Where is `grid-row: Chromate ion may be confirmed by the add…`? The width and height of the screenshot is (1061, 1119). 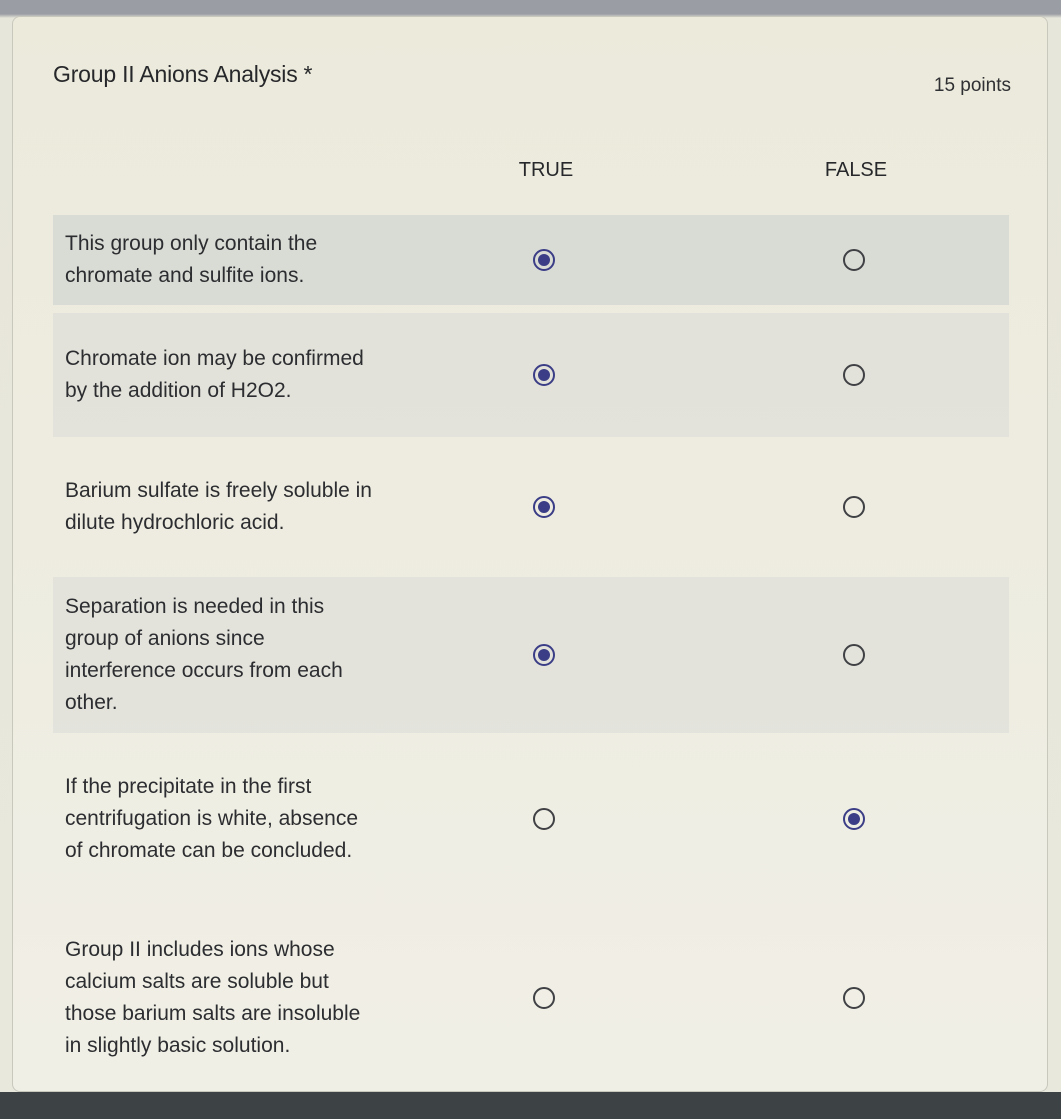 grid-row: Chromate ion may be confirmed by the add… is located at coordinates (531, 375).